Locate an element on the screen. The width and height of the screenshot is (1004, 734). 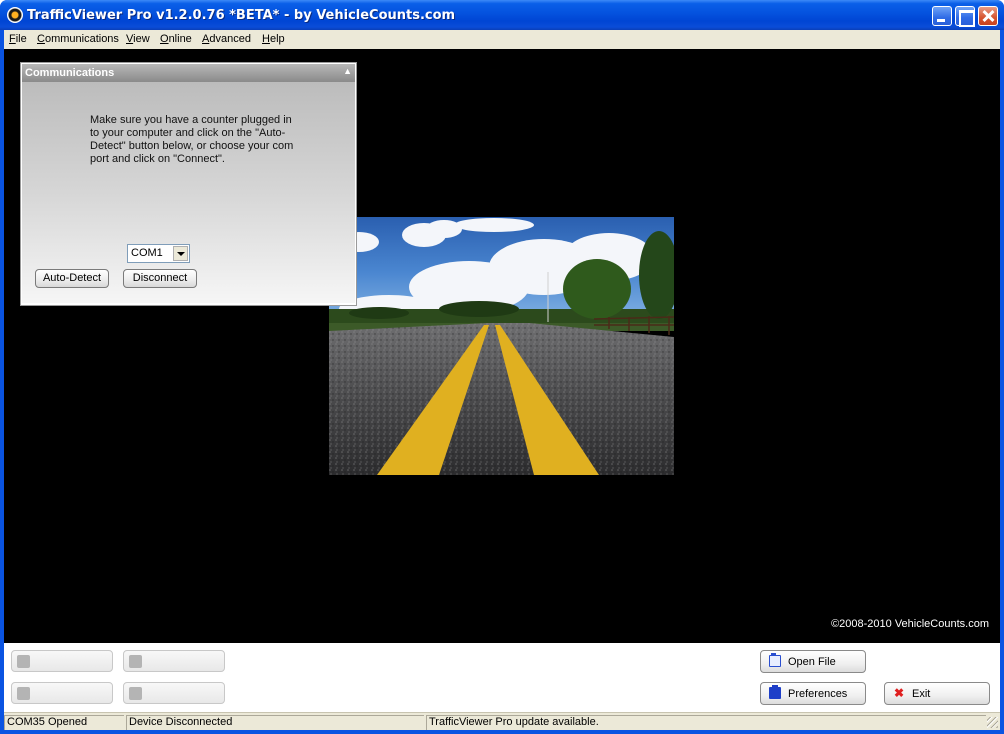
menu-help: Help is located at coordinates (273, 39).